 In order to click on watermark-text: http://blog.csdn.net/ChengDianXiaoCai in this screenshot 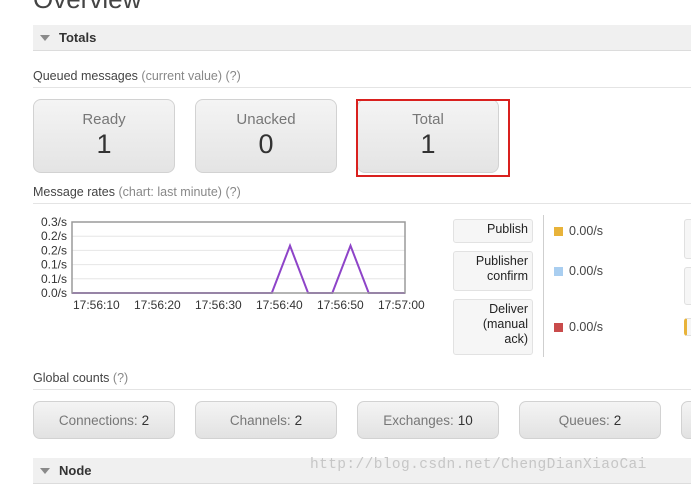, I will do `click(478, 465)`.